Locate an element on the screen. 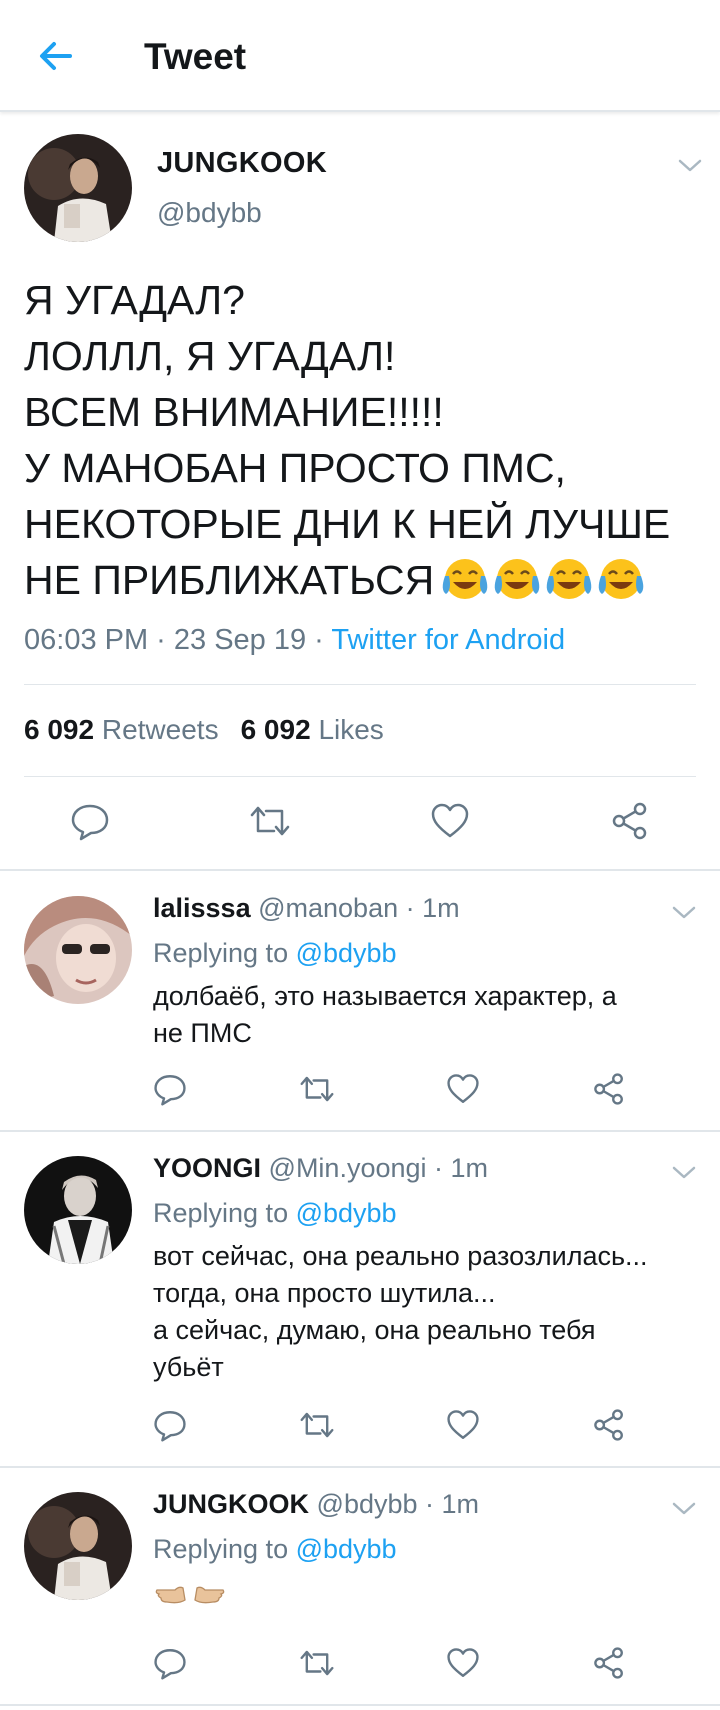  tweet-line: У МАНОБАН ПРОСТО ПМС, is located at coordinates (295, 468).